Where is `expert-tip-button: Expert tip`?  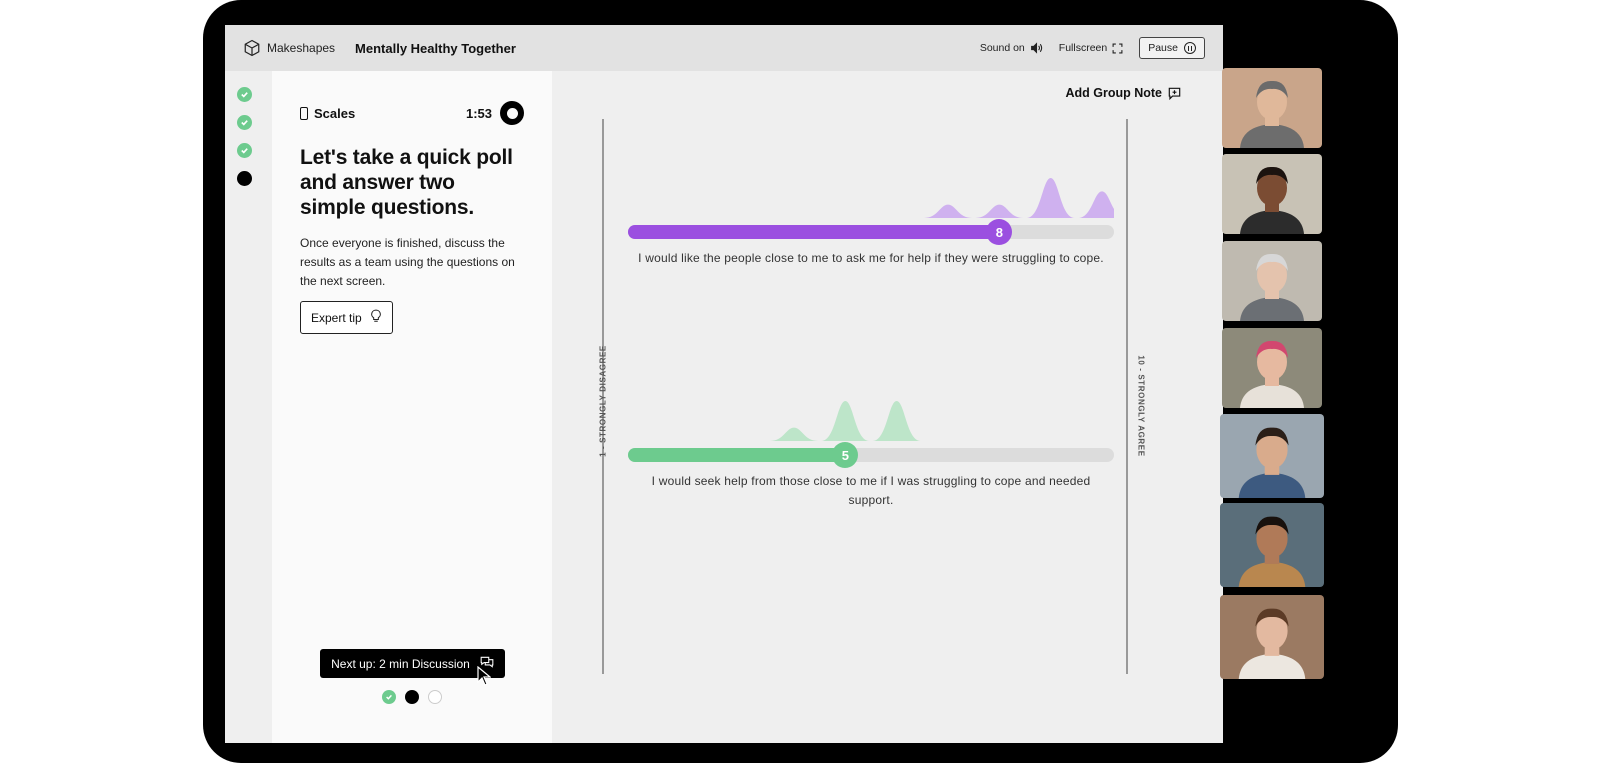
expert-tip-button: Expert tip is located at coordinates (346, 317).